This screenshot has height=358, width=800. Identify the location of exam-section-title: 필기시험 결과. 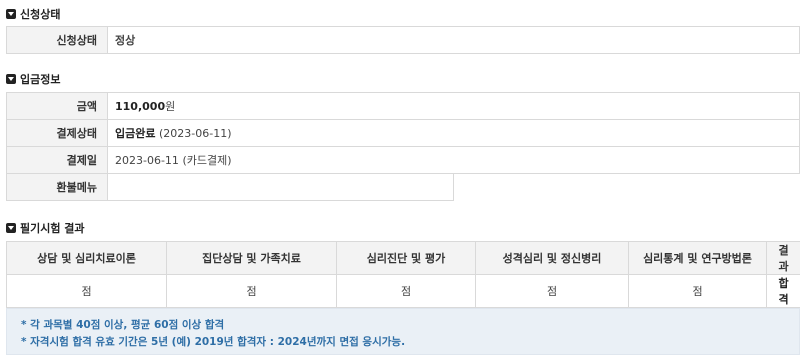
(45, 228).